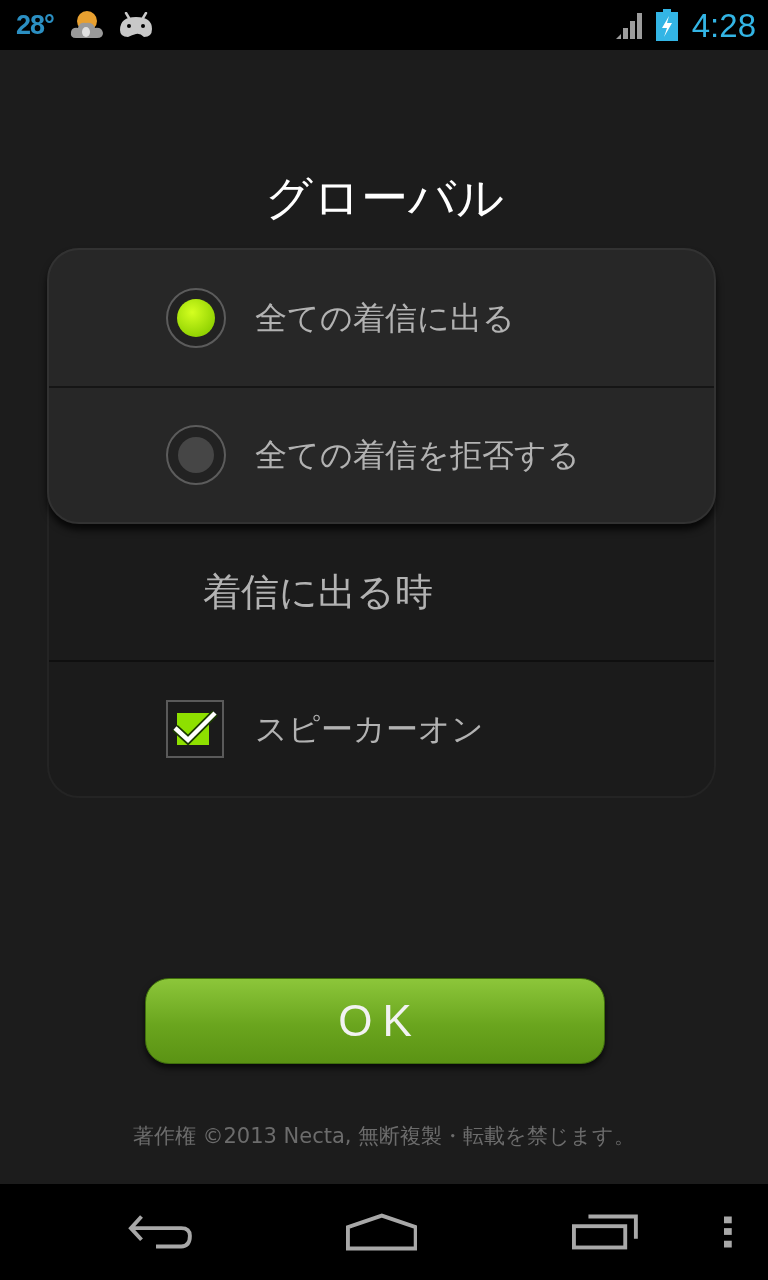  I want to click on battery-charging-icon, so click(666, 25).